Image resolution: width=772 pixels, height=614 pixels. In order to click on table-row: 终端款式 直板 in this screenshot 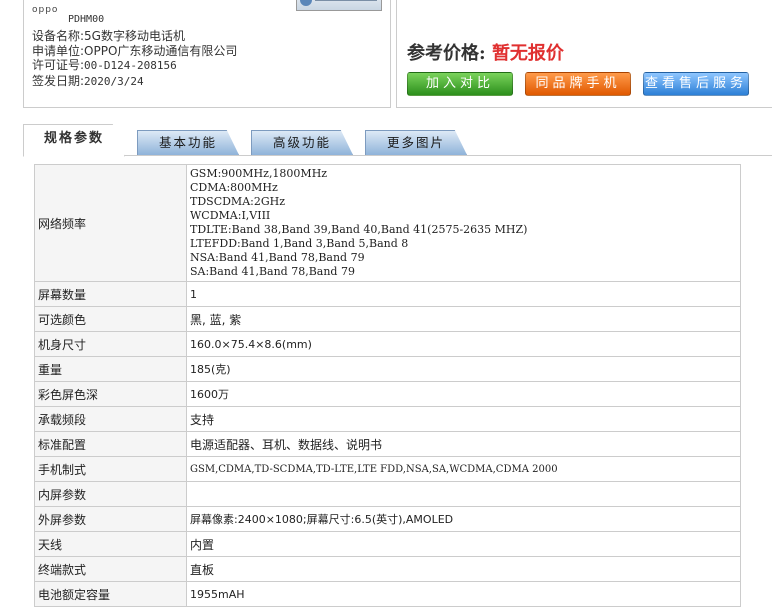, I will do `click(387, 569)`.